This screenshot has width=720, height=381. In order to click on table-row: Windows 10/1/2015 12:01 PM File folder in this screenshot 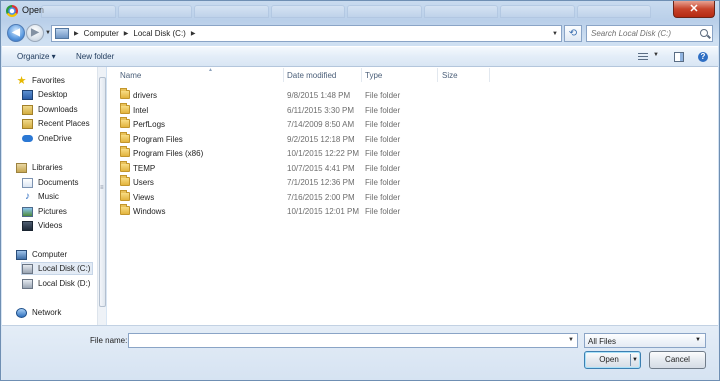, I will do `click(412, 211)`.